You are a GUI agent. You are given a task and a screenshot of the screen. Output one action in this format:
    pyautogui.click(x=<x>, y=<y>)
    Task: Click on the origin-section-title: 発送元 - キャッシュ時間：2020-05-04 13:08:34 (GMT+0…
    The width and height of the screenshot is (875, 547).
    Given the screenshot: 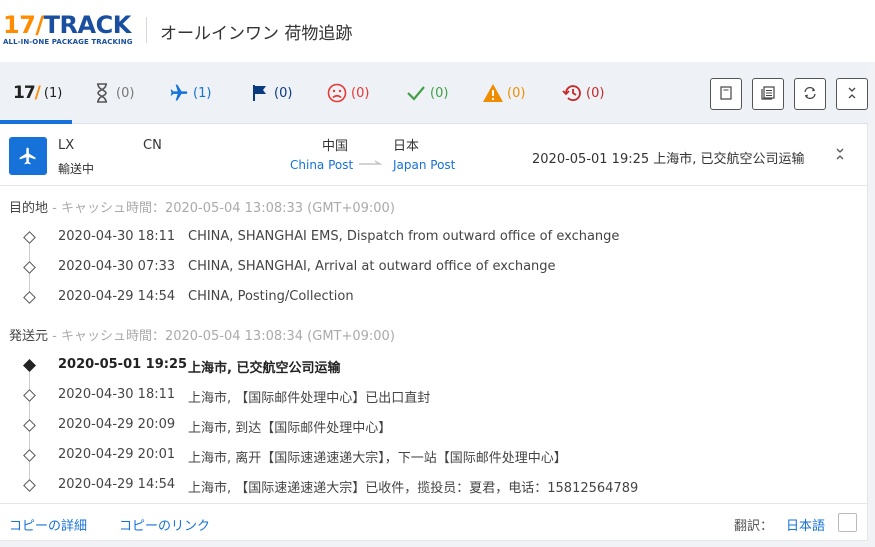 What is the action you would take?
    pyautogui.click(x=202, y=334)
    